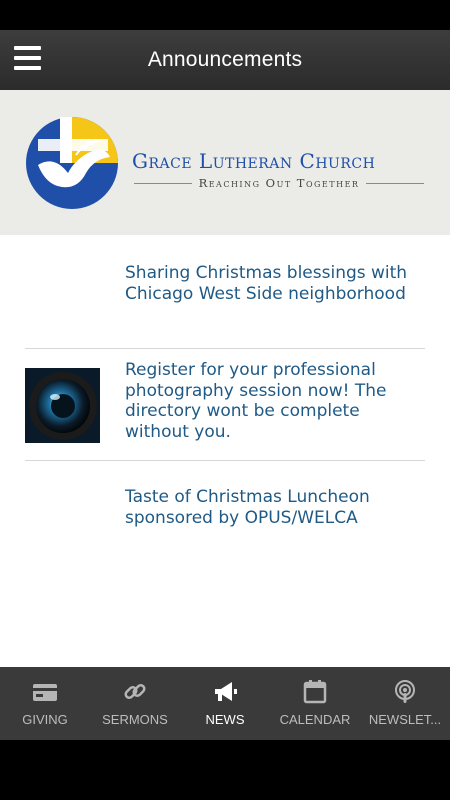  Describe the element at coordinates (45, 719) in the screenshot. I see `tab-label: GIVING` at that location.